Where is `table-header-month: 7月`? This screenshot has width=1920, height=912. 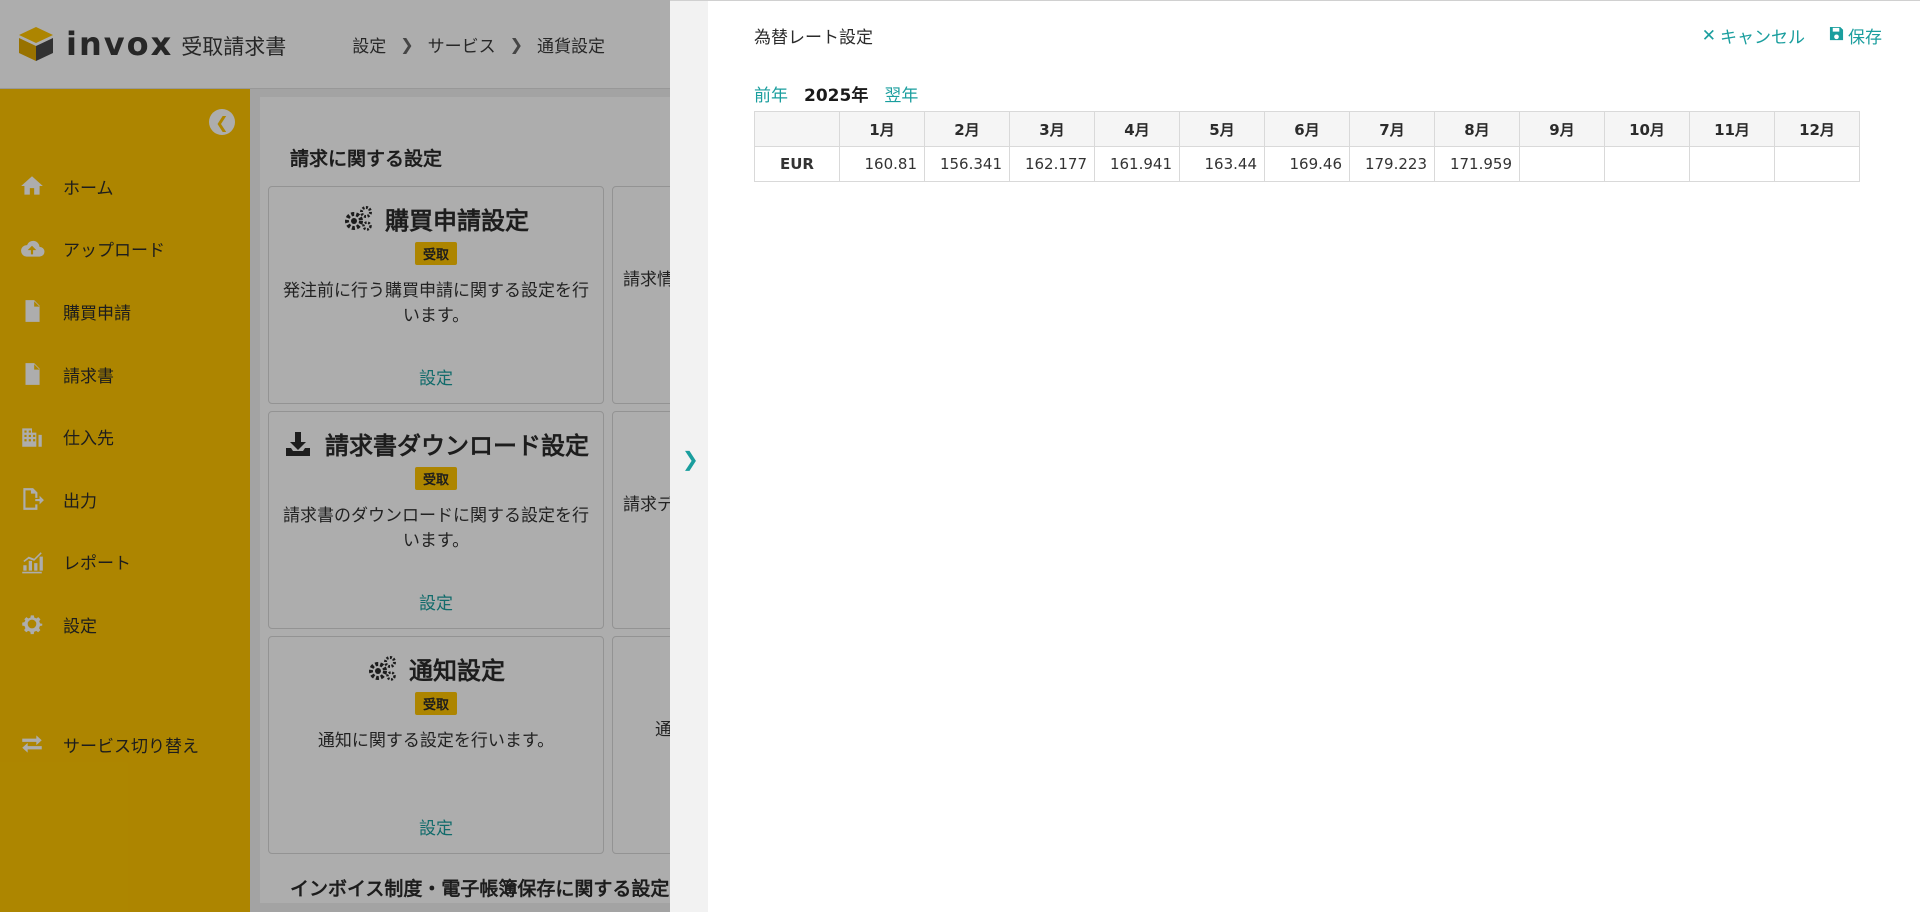
table-header-month: 7月 is located at coordinates (1392, 129).